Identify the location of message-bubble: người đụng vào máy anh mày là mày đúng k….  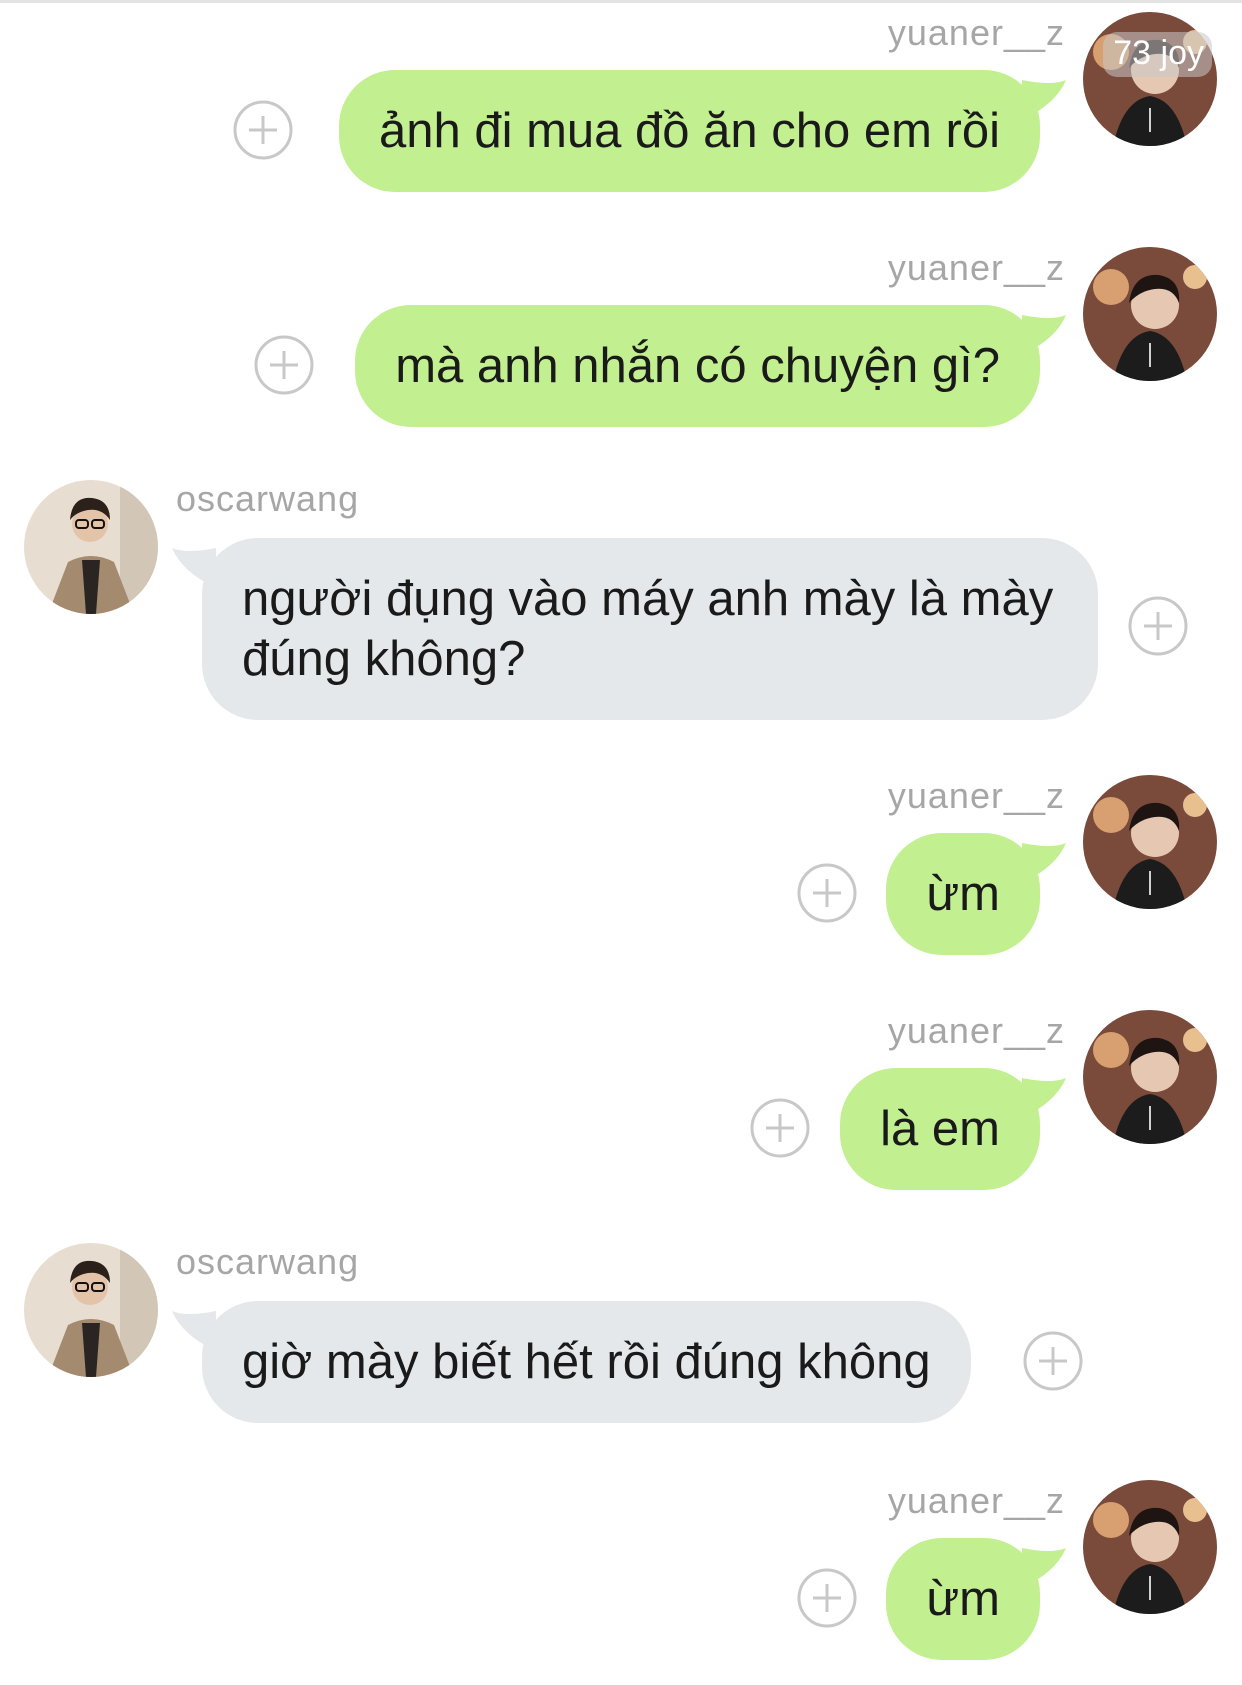
(650, 629).